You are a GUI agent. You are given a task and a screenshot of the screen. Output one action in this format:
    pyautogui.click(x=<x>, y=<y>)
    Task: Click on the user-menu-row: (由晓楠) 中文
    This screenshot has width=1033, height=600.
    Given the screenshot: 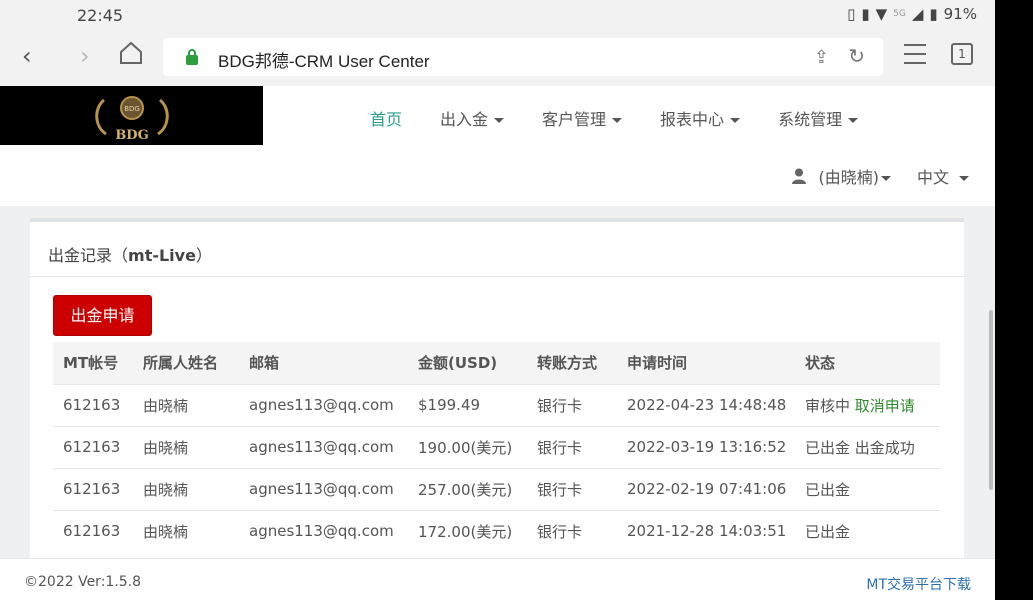 What is the action you would take?
    pyautogui.click(x=880, y=176)
    